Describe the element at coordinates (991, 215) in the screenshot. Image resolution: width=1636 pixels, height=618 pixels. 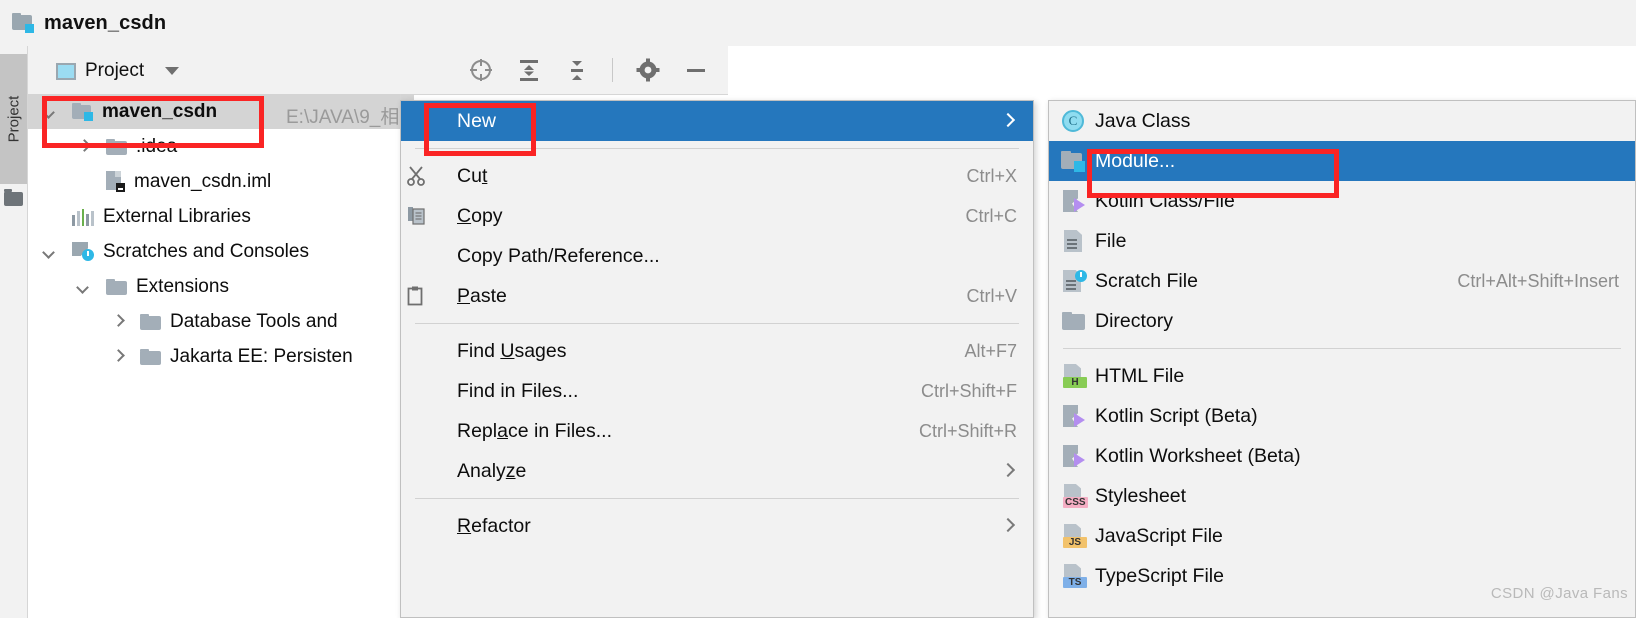
I see `menu-item-shortcut: Ctrl+C` at that location.